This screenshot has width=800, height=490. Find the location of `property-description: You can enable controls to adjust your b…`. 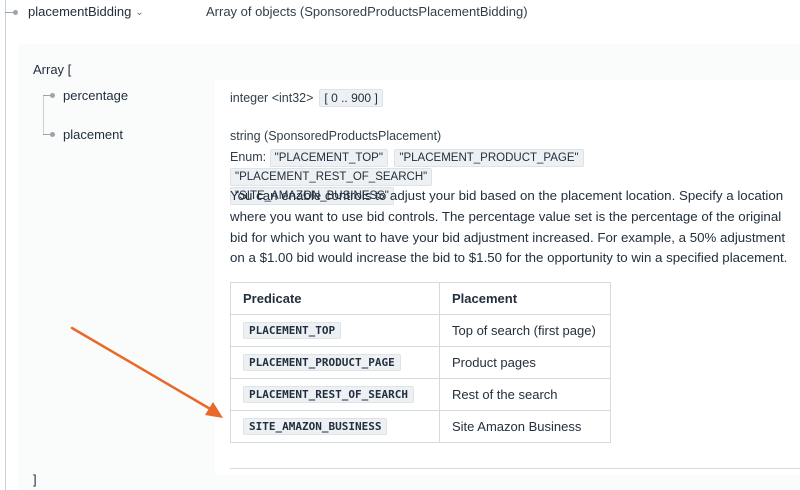

property-description: You can enable controls to adjust your b… is located at coordinates (509, 227).